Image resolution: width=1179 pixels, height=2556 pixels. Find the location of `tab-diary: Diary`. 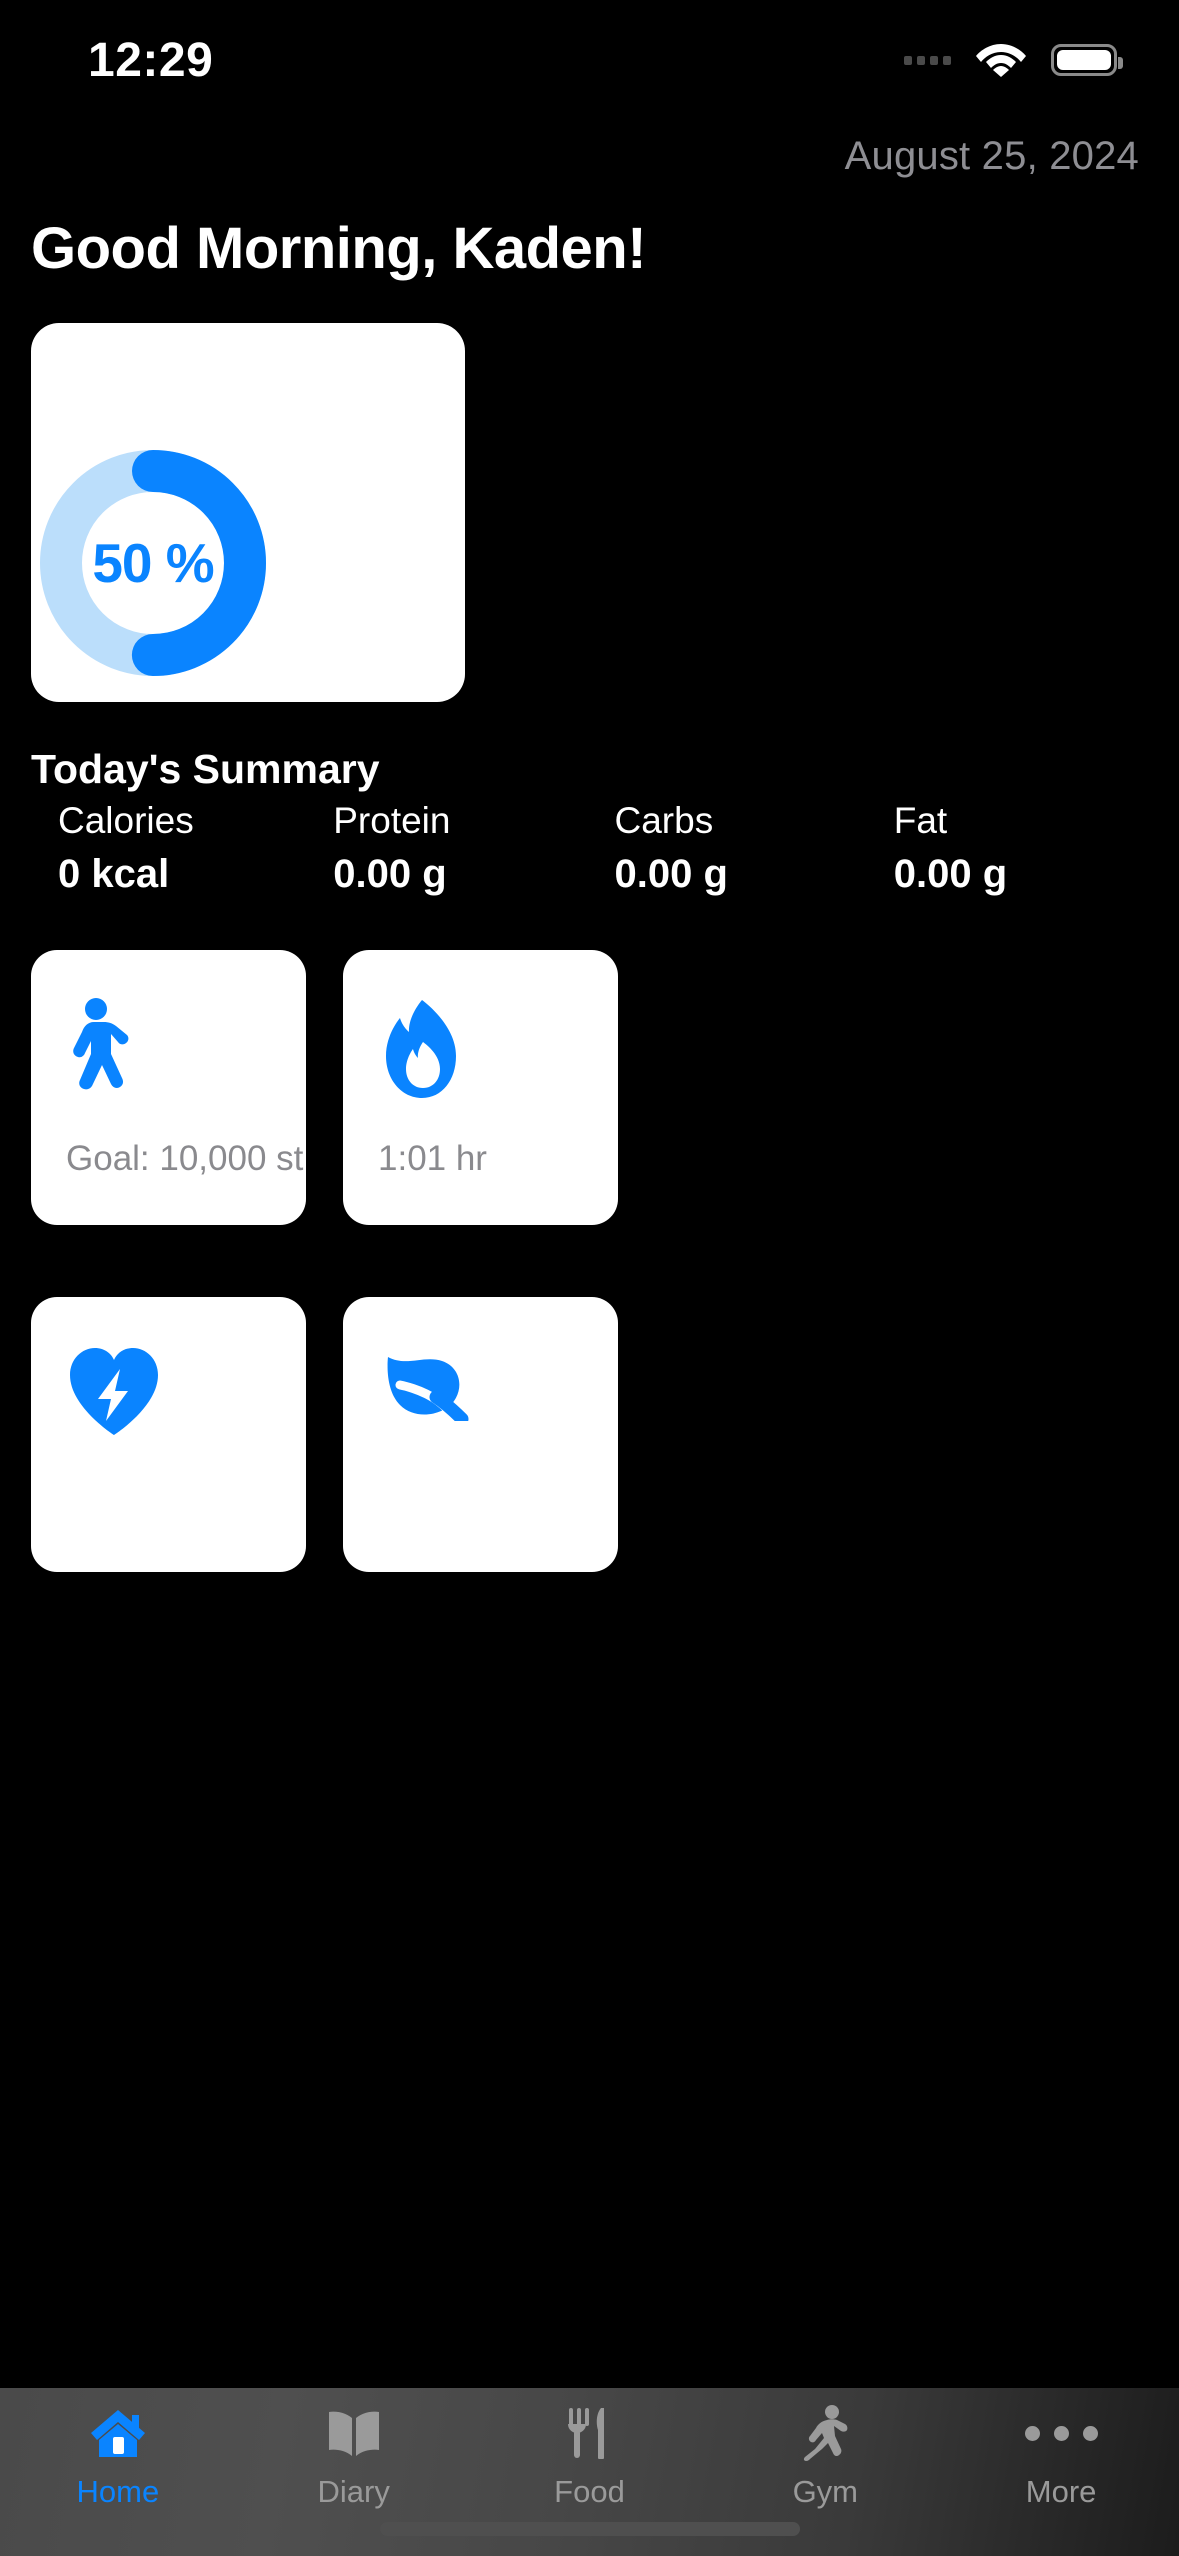

tab-diary: Diary is located at coordinates (354, 2457).